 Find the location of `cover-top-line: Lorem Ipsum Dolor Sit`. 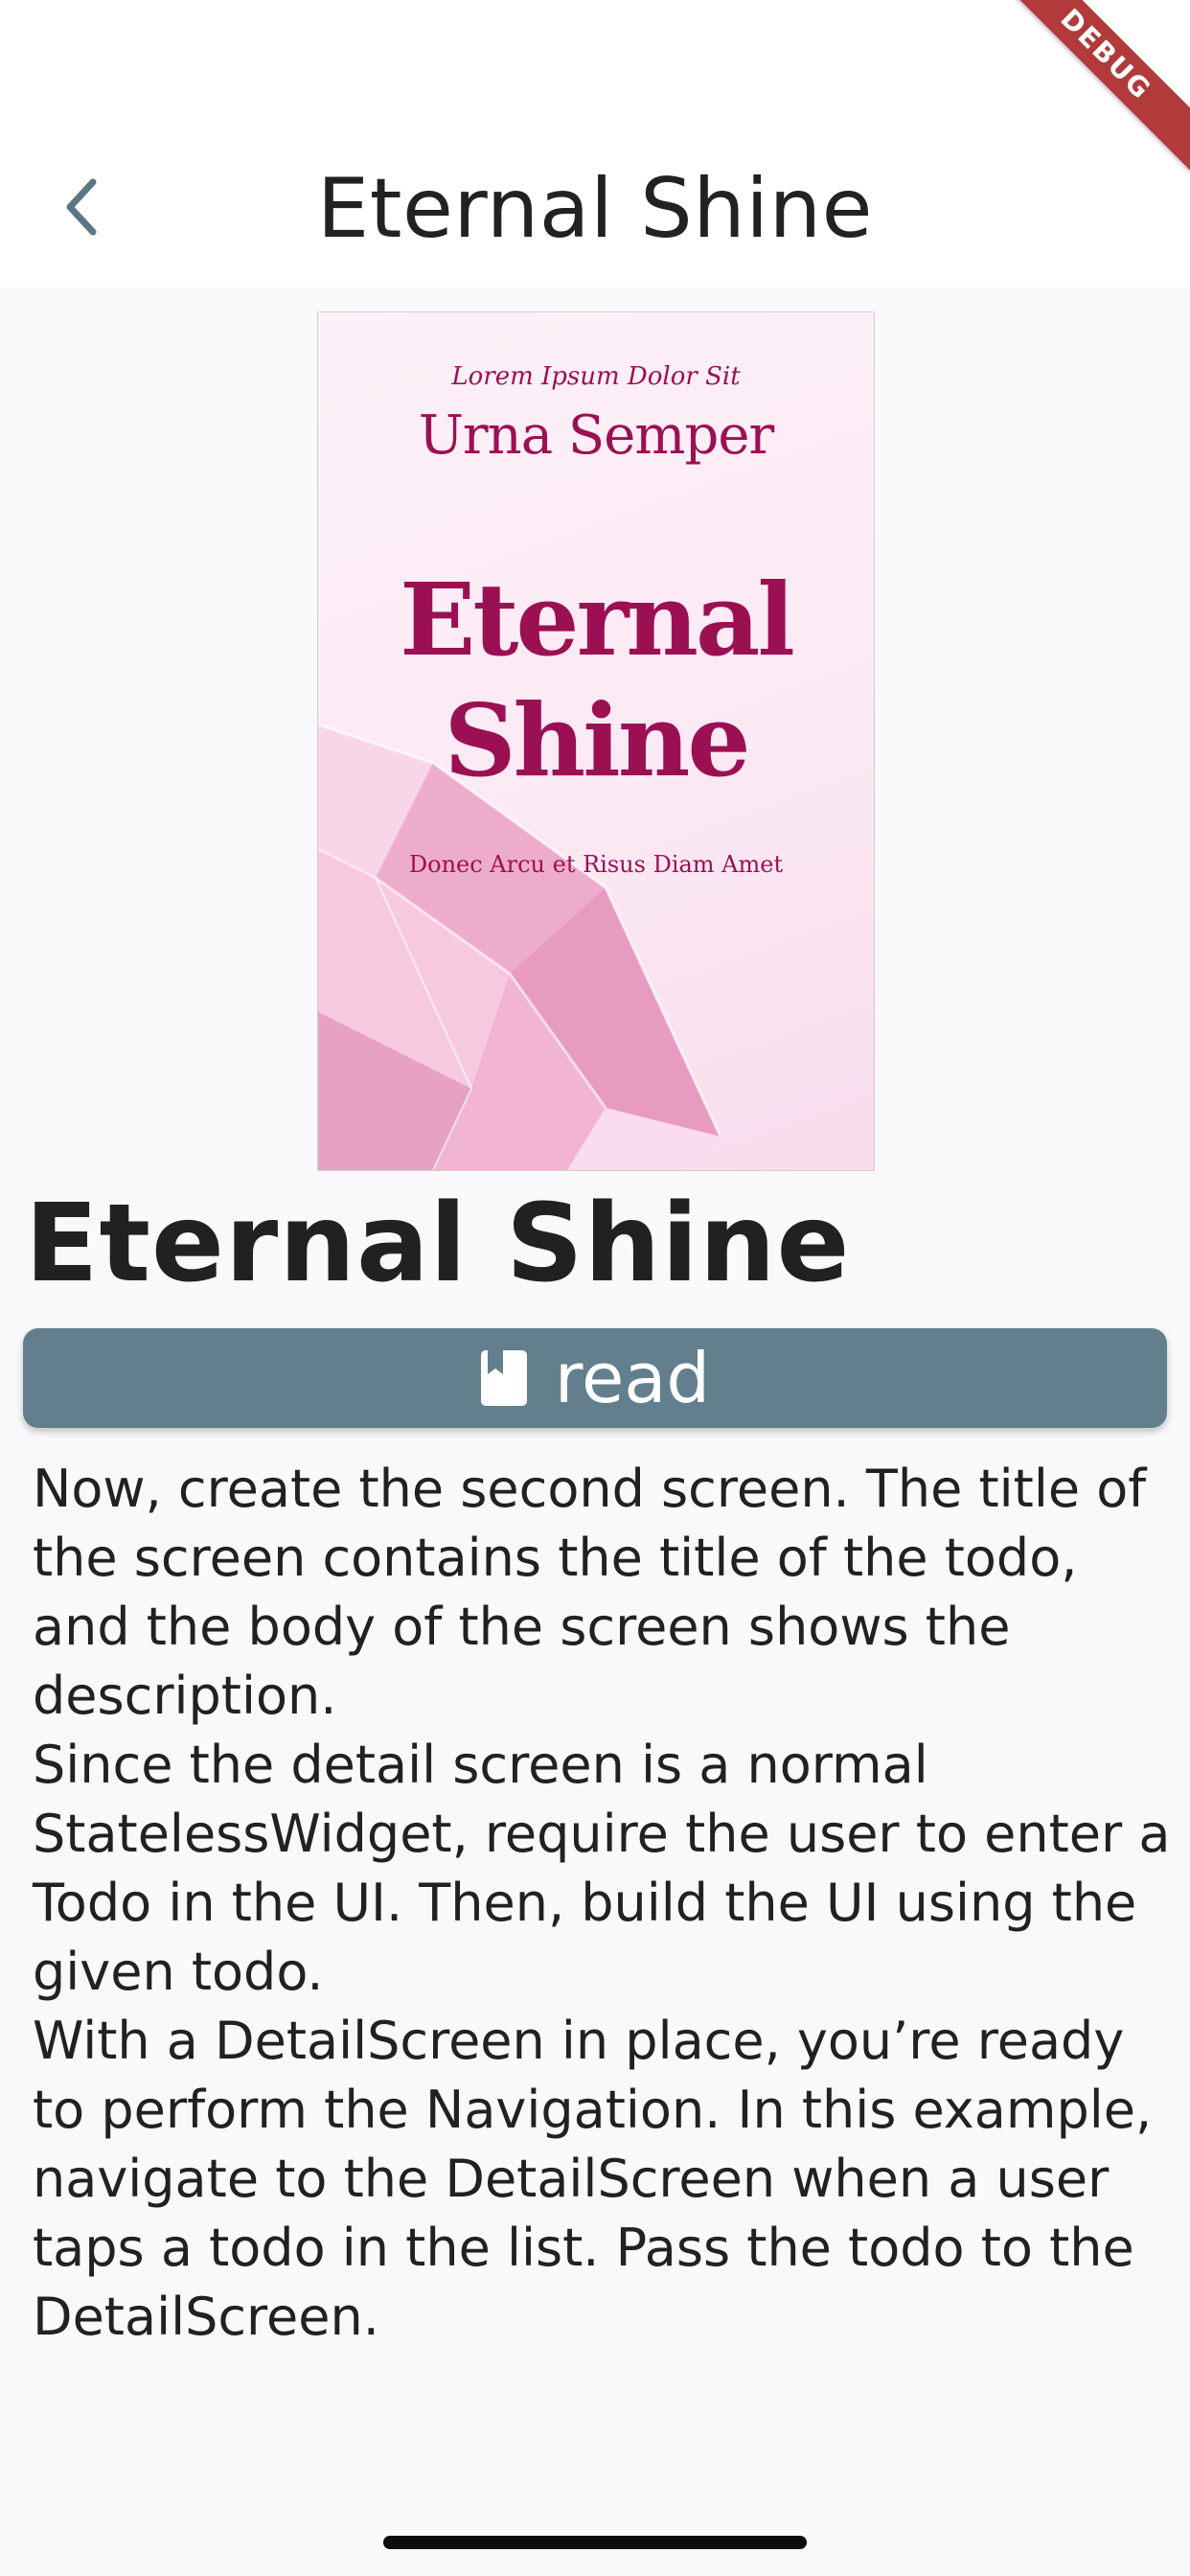

cover-top-line: Lorem Ipsum Dolor Sit is located at coordinates (596, 376).